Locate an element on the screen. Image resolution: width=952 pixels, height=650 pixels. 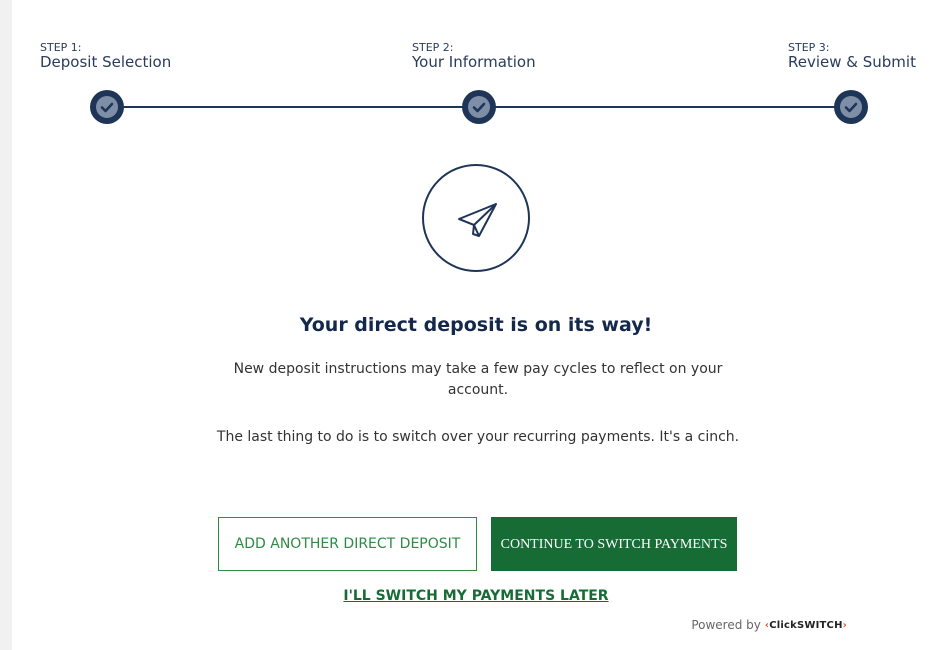
success-illustration is located at coordinates (476, 218).